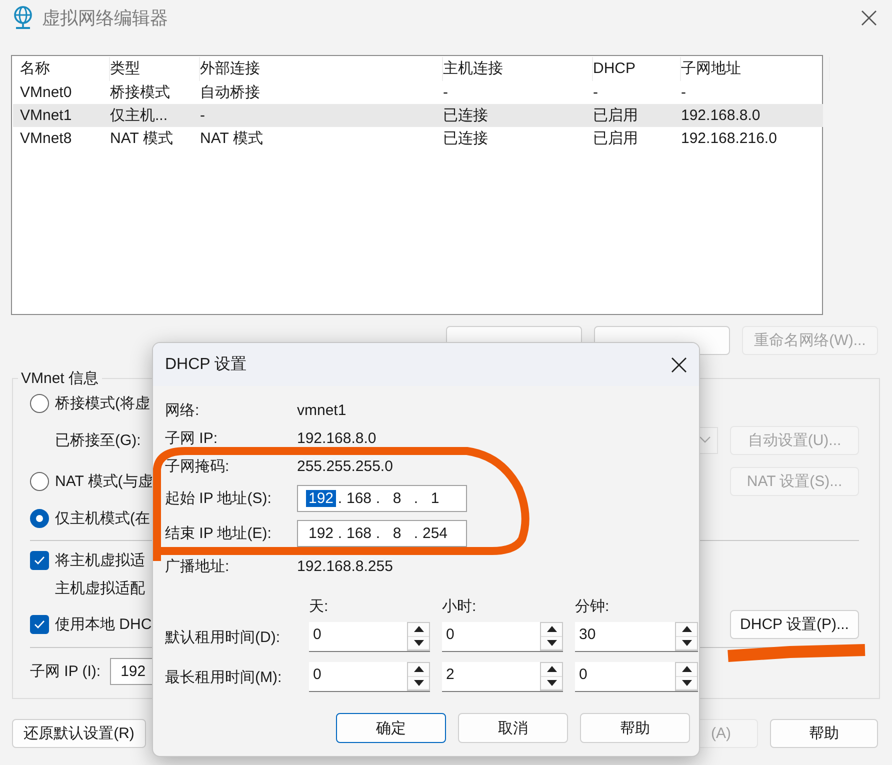  Describe the element at coordinates (321, 410) in the screenshot. I see `field-value: vmnet1` at that location.